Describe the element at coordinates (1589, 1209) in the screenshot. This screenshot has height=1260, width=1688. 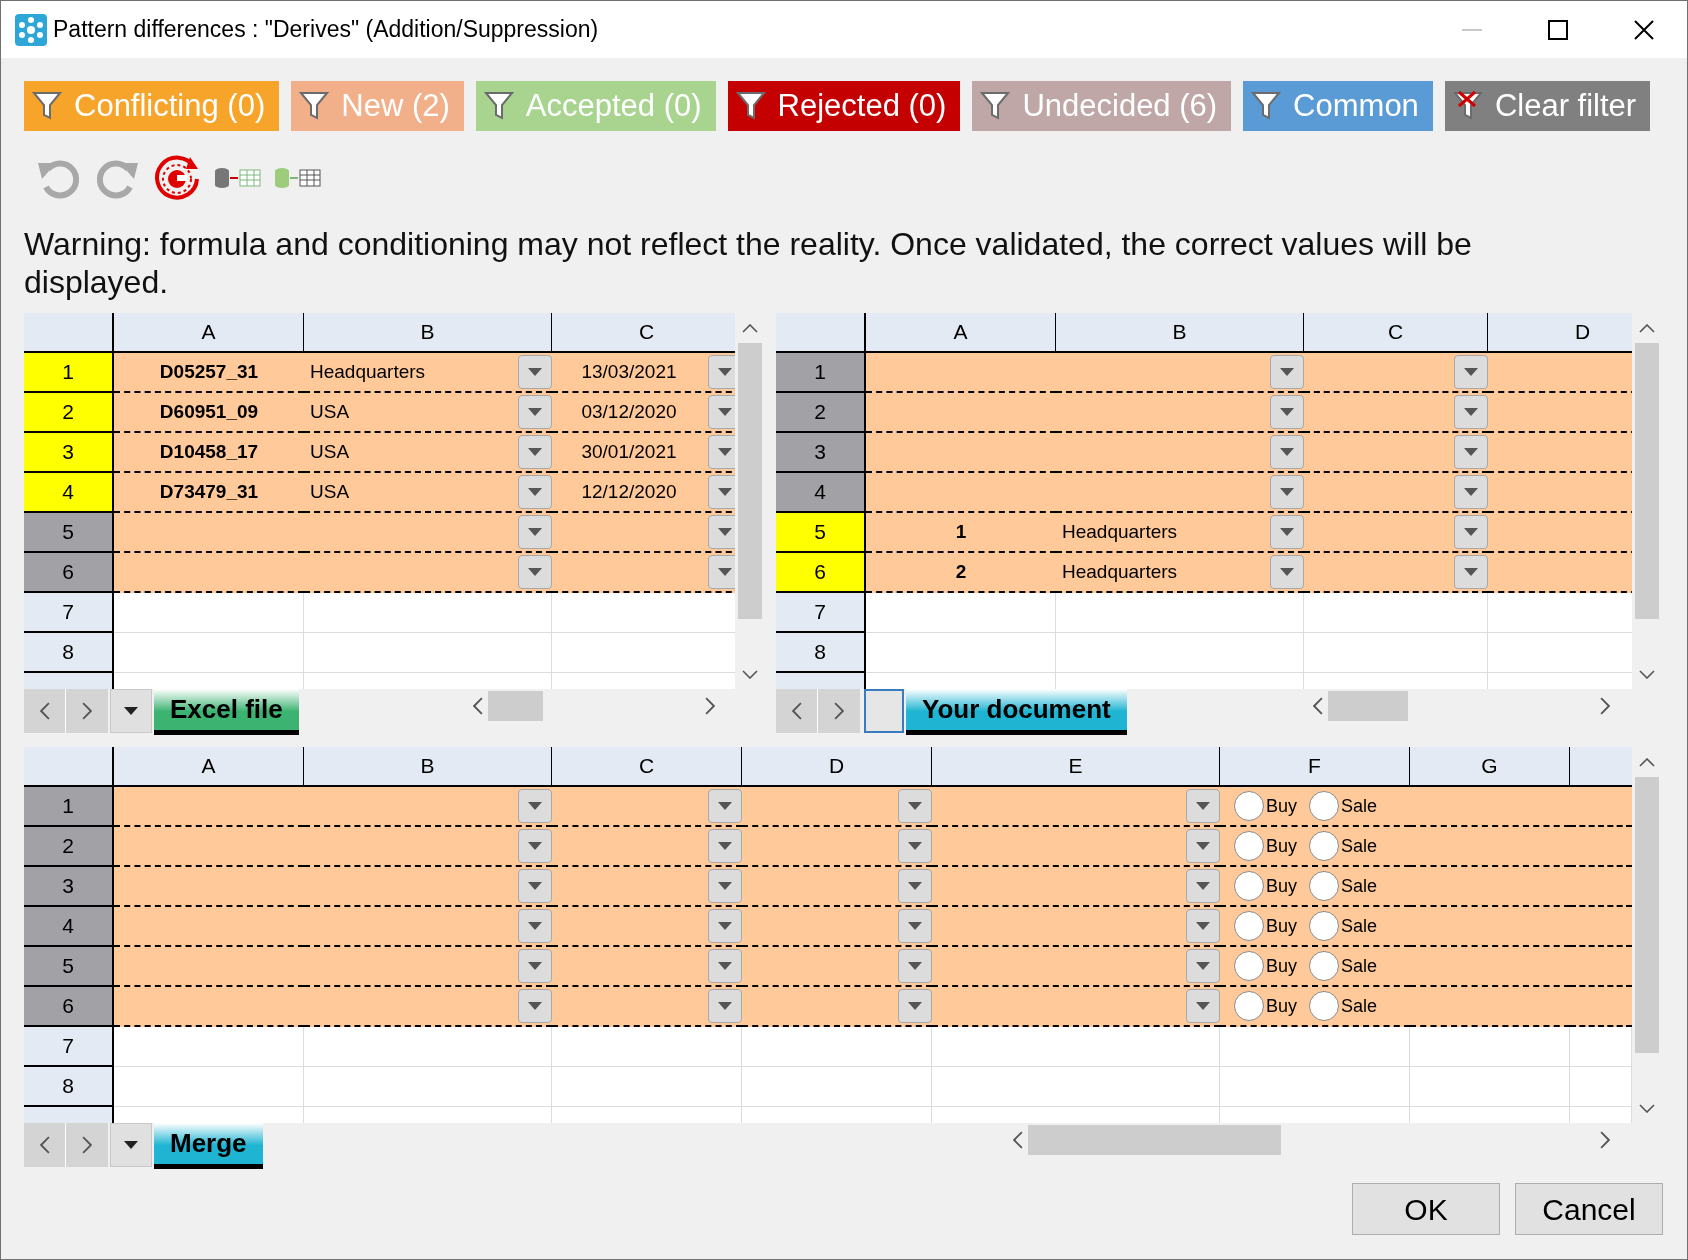
I see `dialog-button: Cancel` at that location.